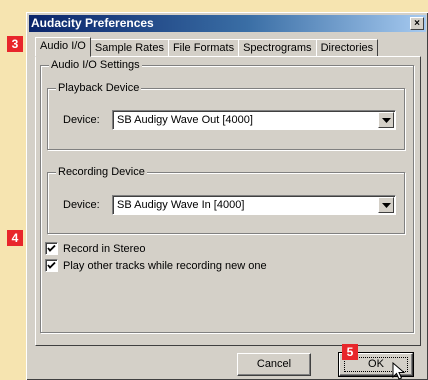  Describe the element at coordinates (185, 120) in the screenshot. I see `playback-device-value: SB Audigy Wave Out [4000]` at that location.